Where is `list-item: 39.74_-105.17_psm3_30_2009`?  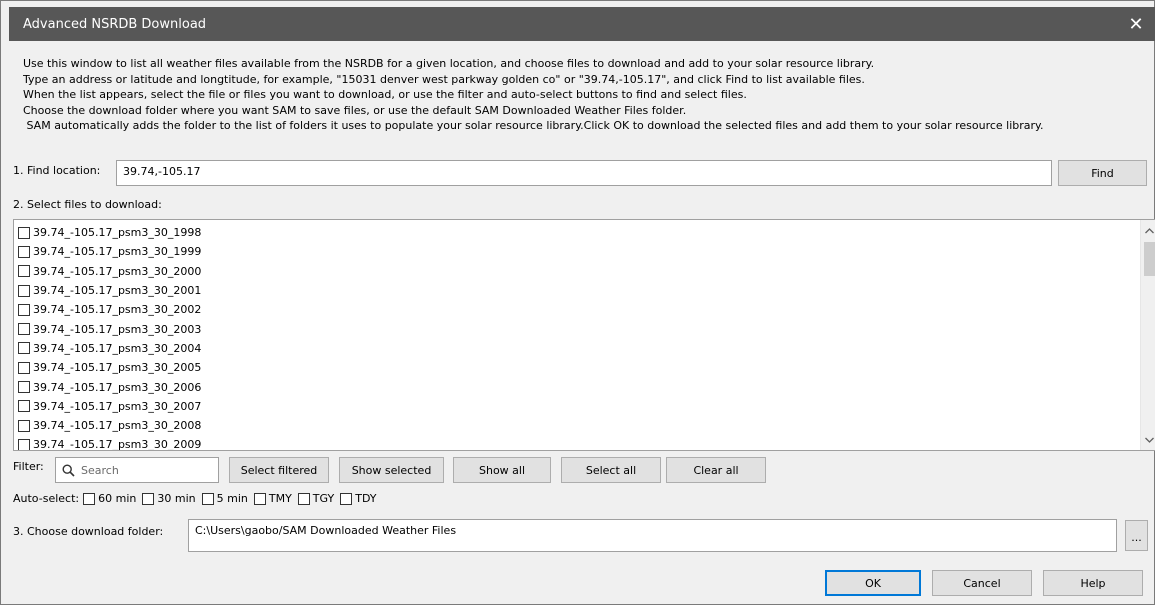
list-item: 39.74_-105.17_psm3_30_2009 is located at coordinates (110, 443).